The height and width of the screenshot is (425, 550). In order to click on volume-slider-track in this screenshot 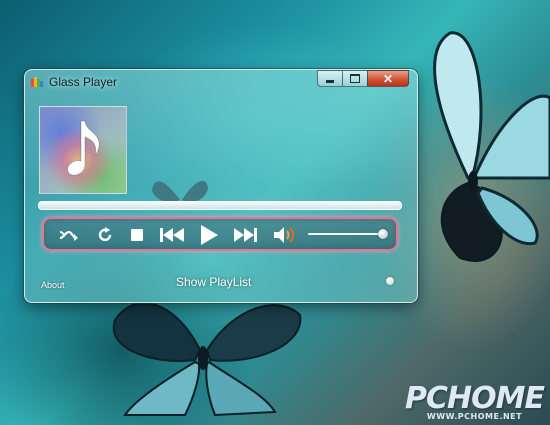, I will do `click(346, 234)`.